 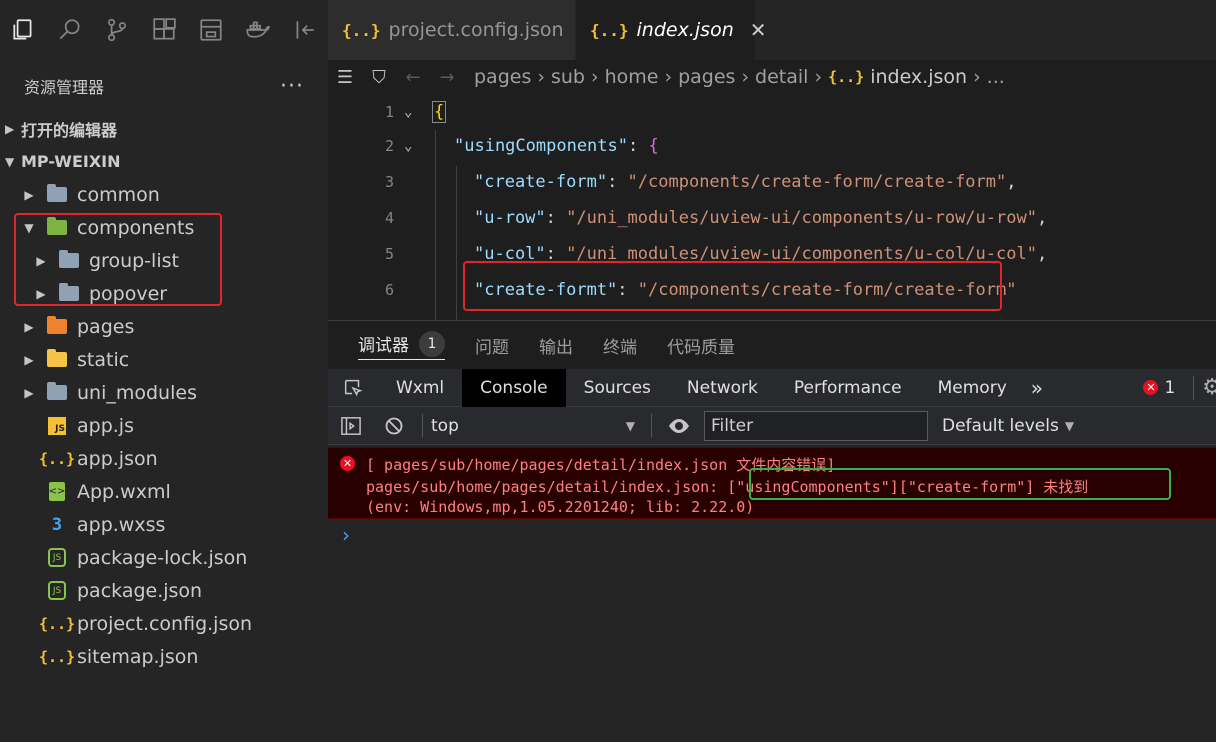 What do you see at coordinates (816, 425) in the screenshot?
I see `filter-input: Filter` at bounding box center [816, 425].